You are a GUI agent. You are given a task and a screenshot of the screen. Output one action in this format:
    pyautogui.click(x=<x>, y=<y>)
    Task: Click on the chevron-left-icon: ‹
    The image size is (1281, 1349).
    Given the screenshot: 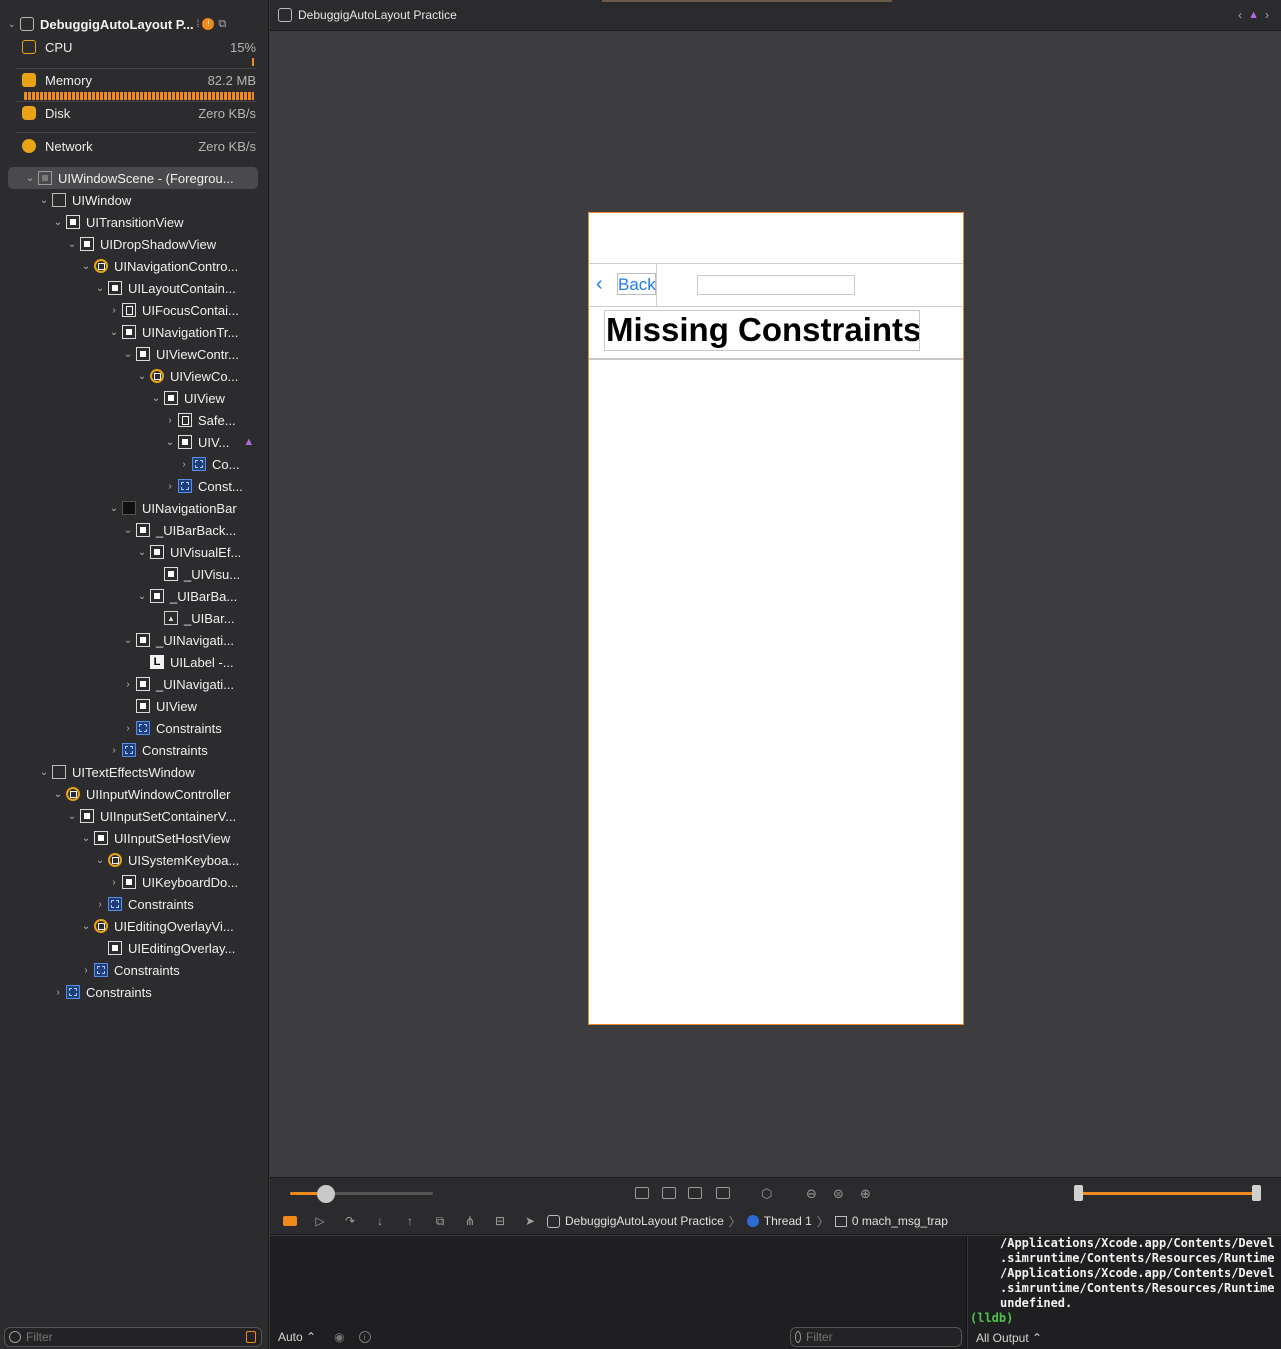 What is the action you would take?
    pyautogui.click(x=1240, y=15)
    